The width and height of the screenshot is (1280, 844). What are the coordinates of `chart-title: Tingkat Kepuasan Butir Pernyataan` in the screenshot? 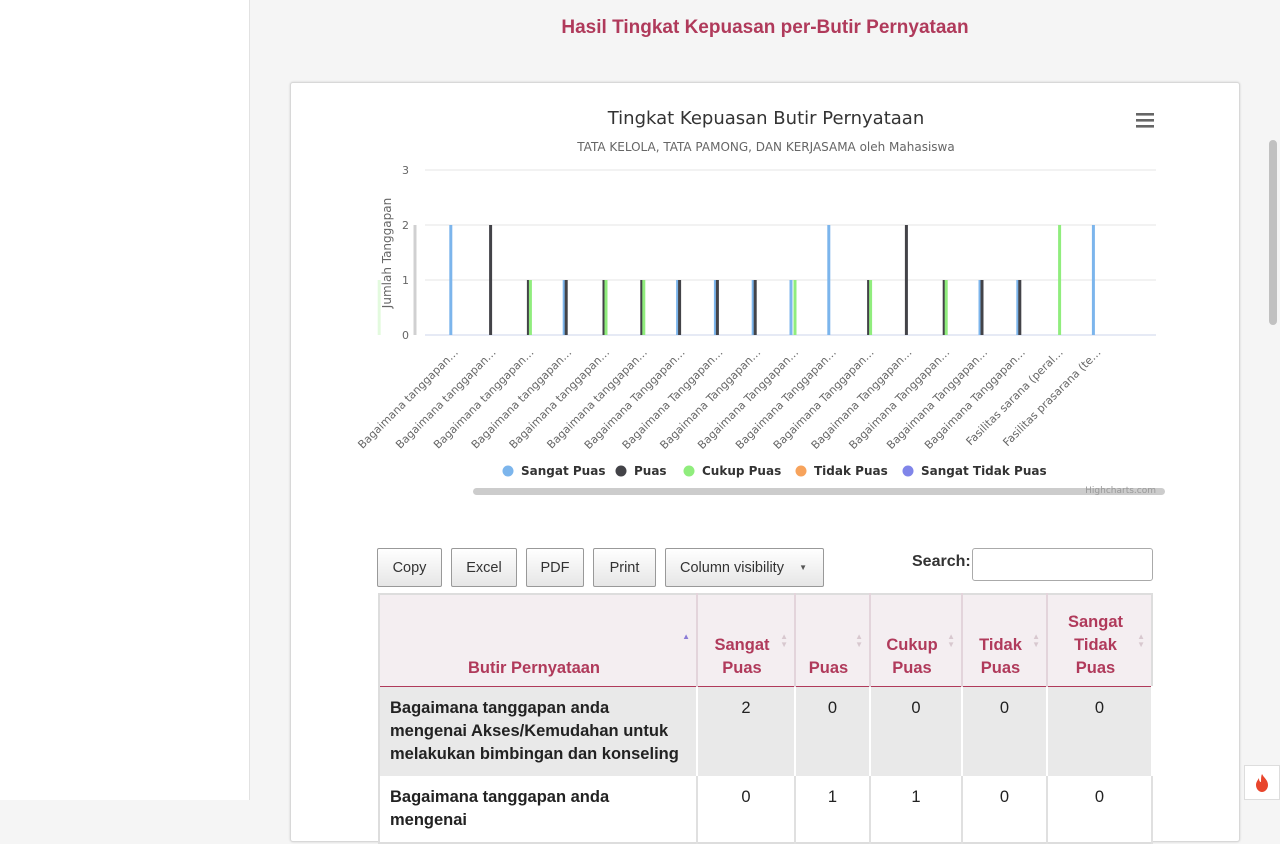 It's located at (766, 118).